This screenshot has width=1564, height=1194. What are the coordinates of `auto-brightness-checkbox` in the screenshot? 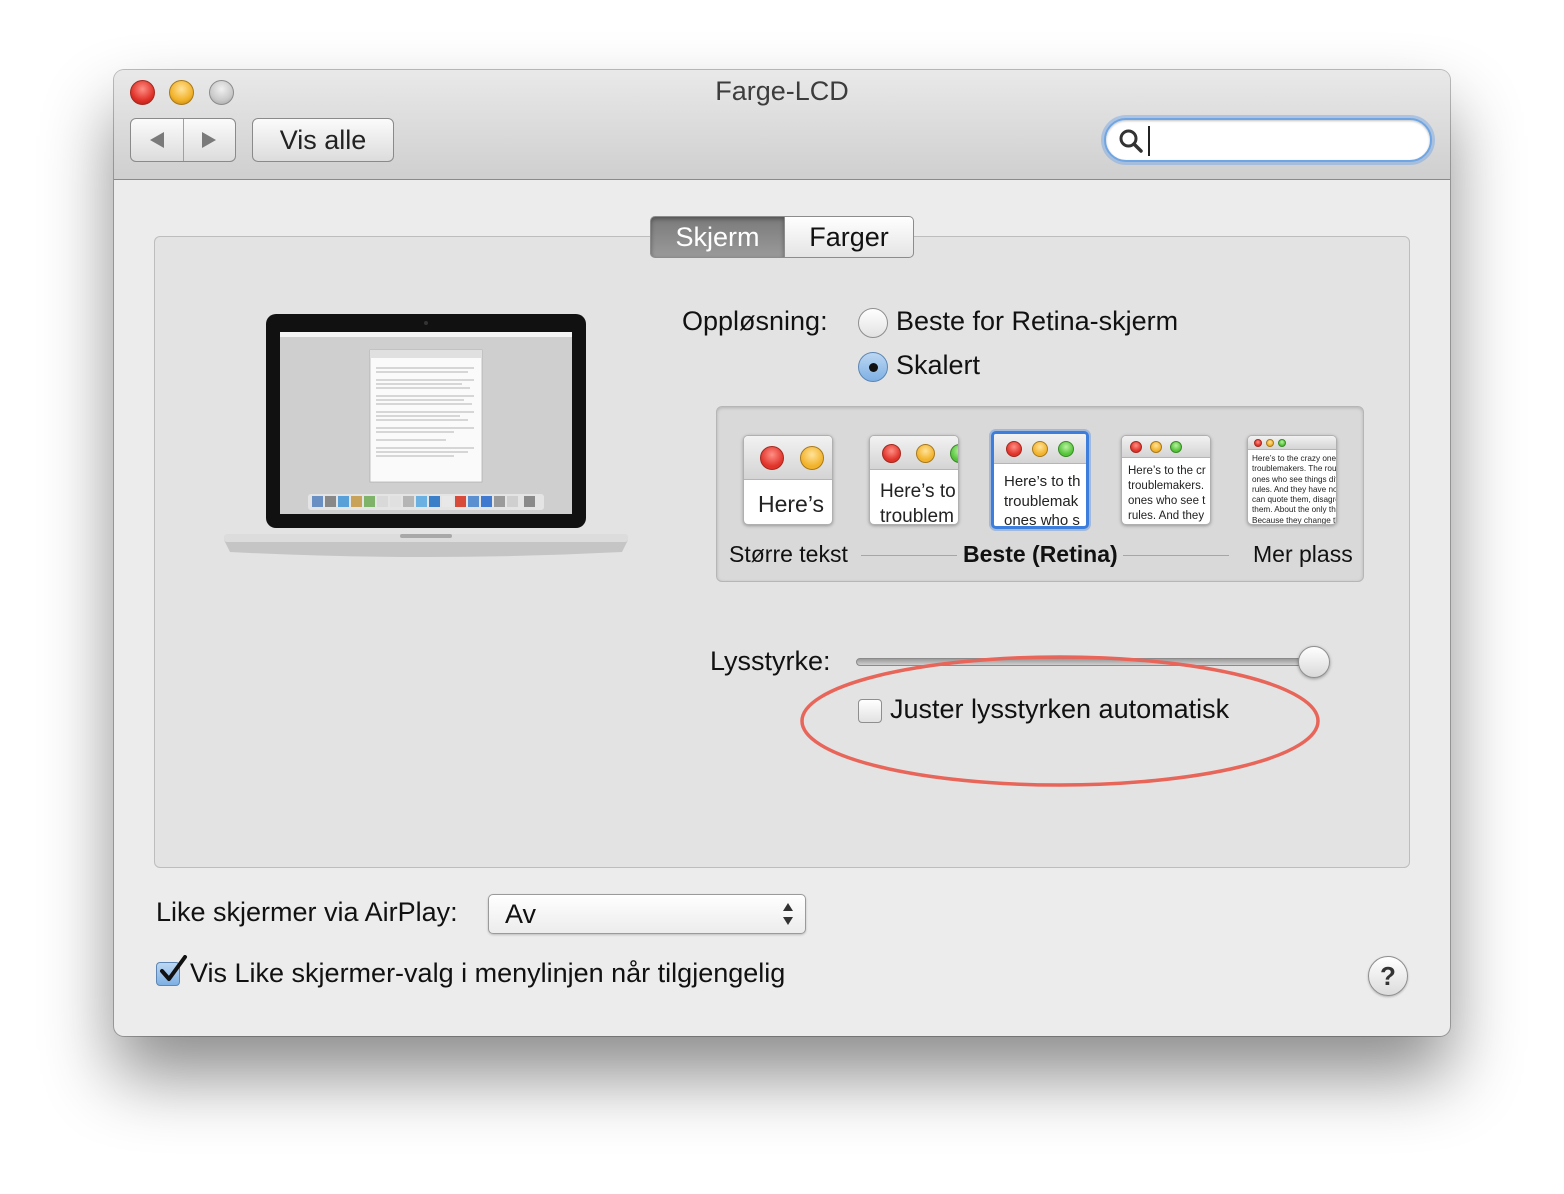 It's located at (870, 711).